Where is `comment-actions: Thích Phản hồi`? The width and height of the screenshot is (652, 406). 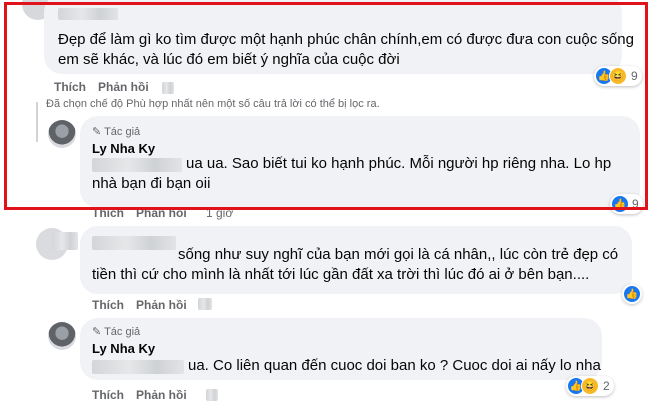 comment-actions: Thích Phản hồi is located at coordinates (145, 305).